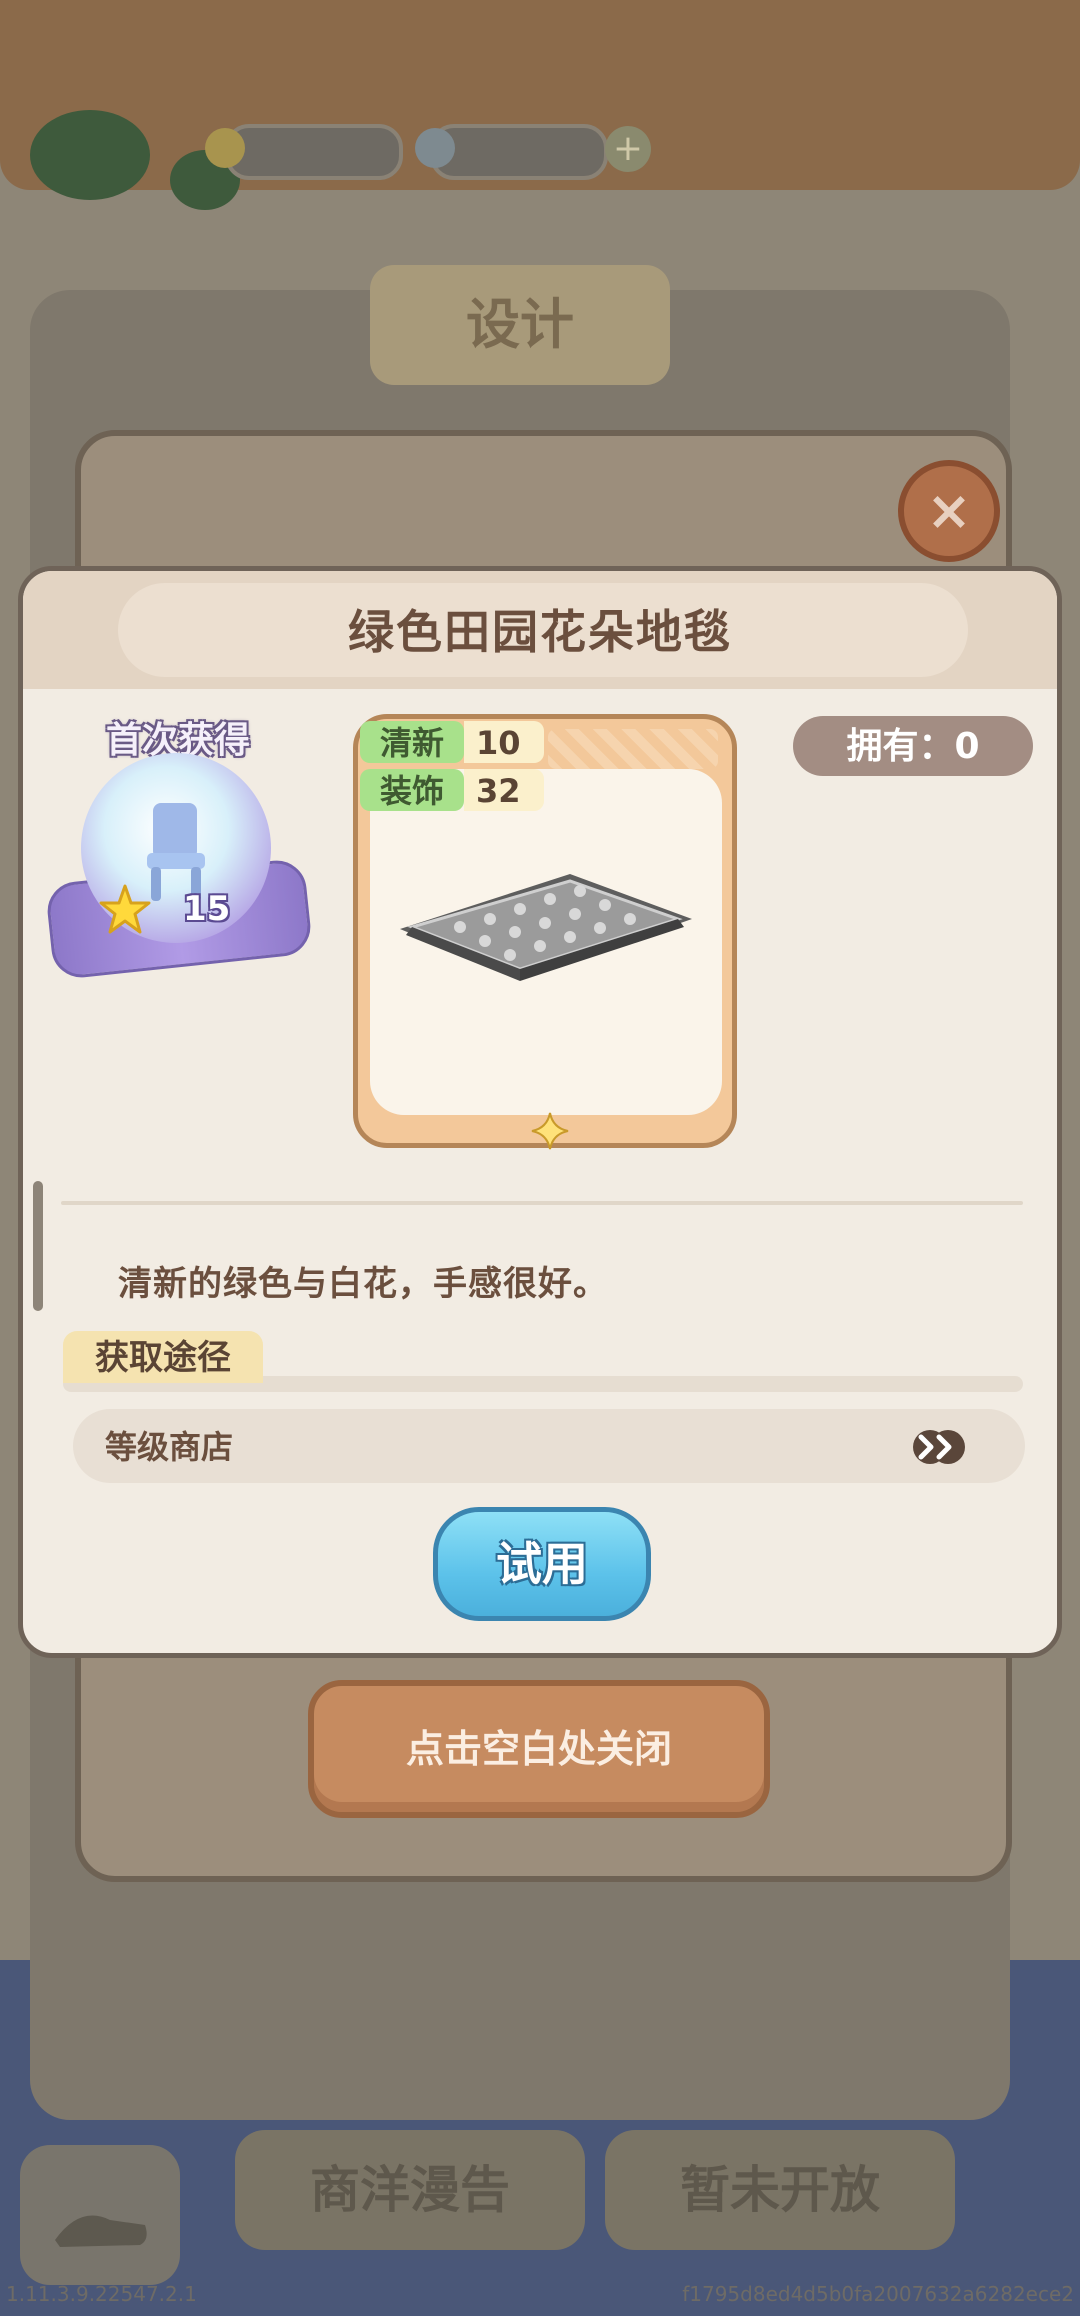  I want to click on scrollbar, so click(38, 1246).